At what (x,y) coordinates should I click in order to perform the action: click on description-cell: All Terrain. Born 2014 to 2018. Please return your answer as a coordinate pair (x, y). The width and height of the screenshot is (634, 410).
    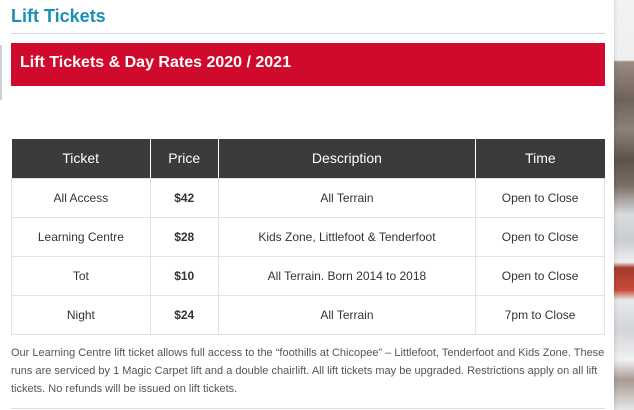
    Looking at the image, I should click on (347, 275).